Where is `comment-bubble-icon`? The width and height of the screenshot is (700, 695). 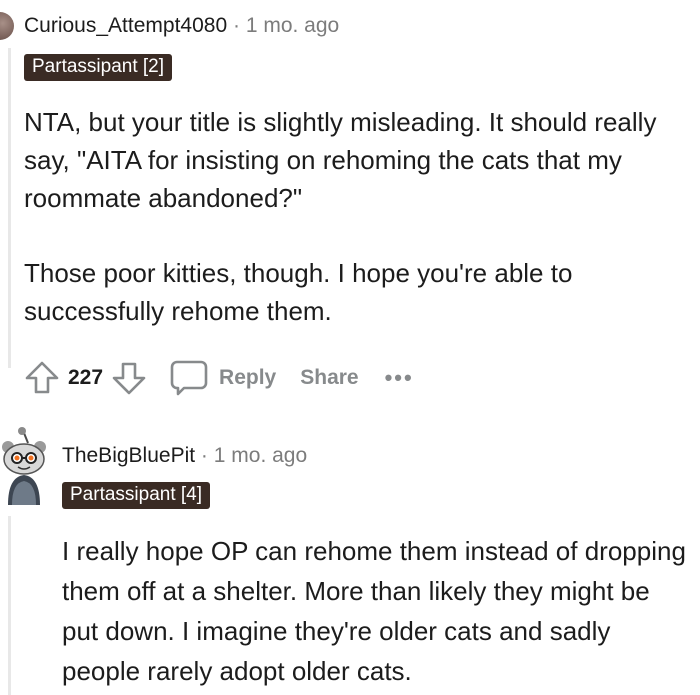 comment-bubble-icon is located at coordinates (189, 378).